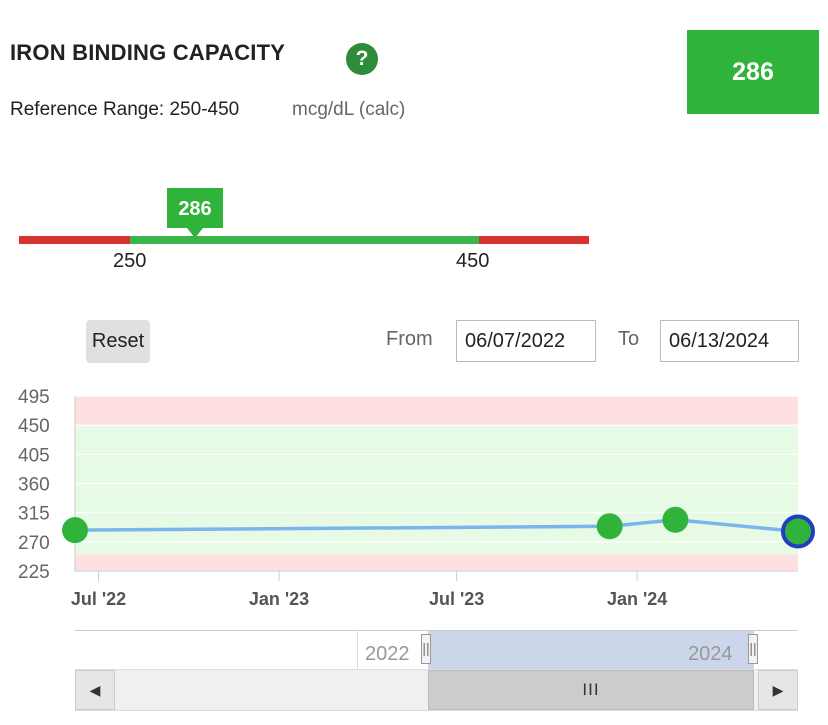  What do you see at coordinates (473, 261) in the screenshot?
I see `range-high-label: 450` at bounding box center [473, 261].